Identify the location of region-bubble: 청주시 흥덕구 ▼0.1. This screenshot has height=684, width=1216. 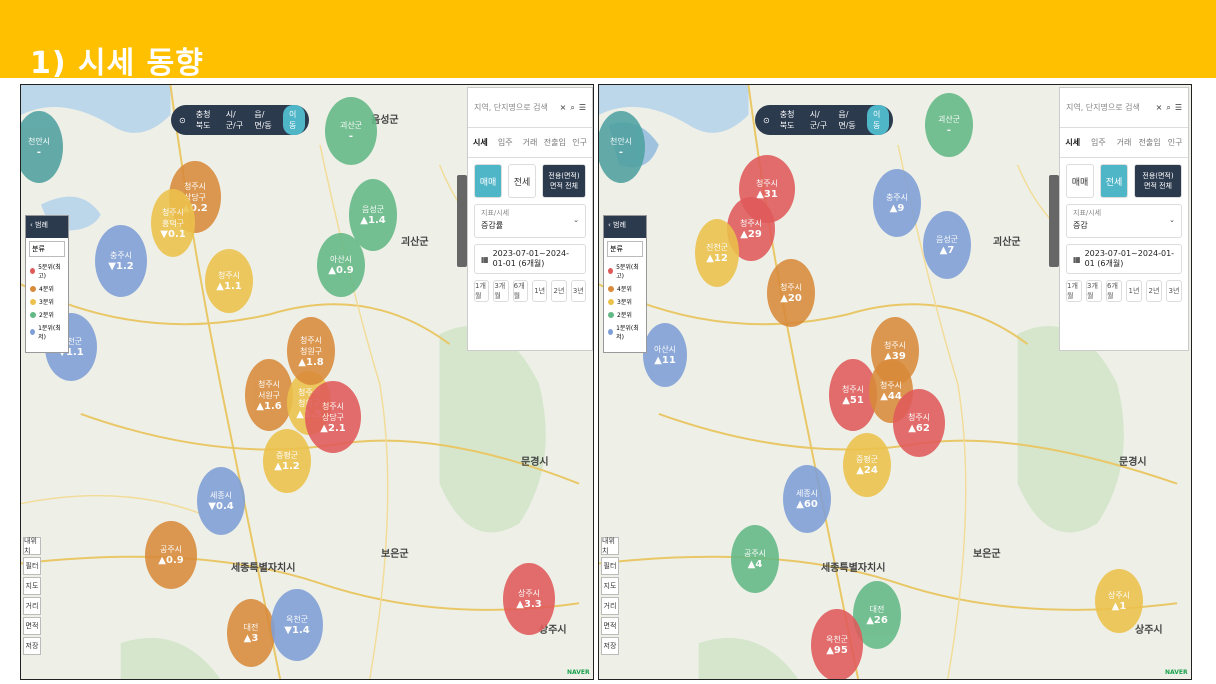
(173, 223).